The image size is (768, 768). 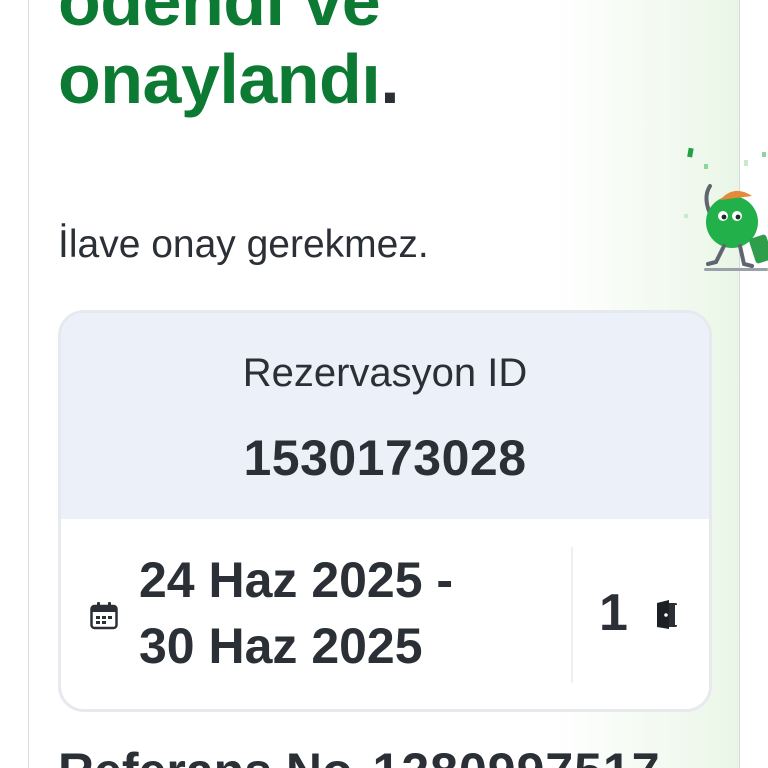 What do you see at coordinates (613, 613) in the screenshot?
I see `room-count: 1` at bounding box center [613, 613].